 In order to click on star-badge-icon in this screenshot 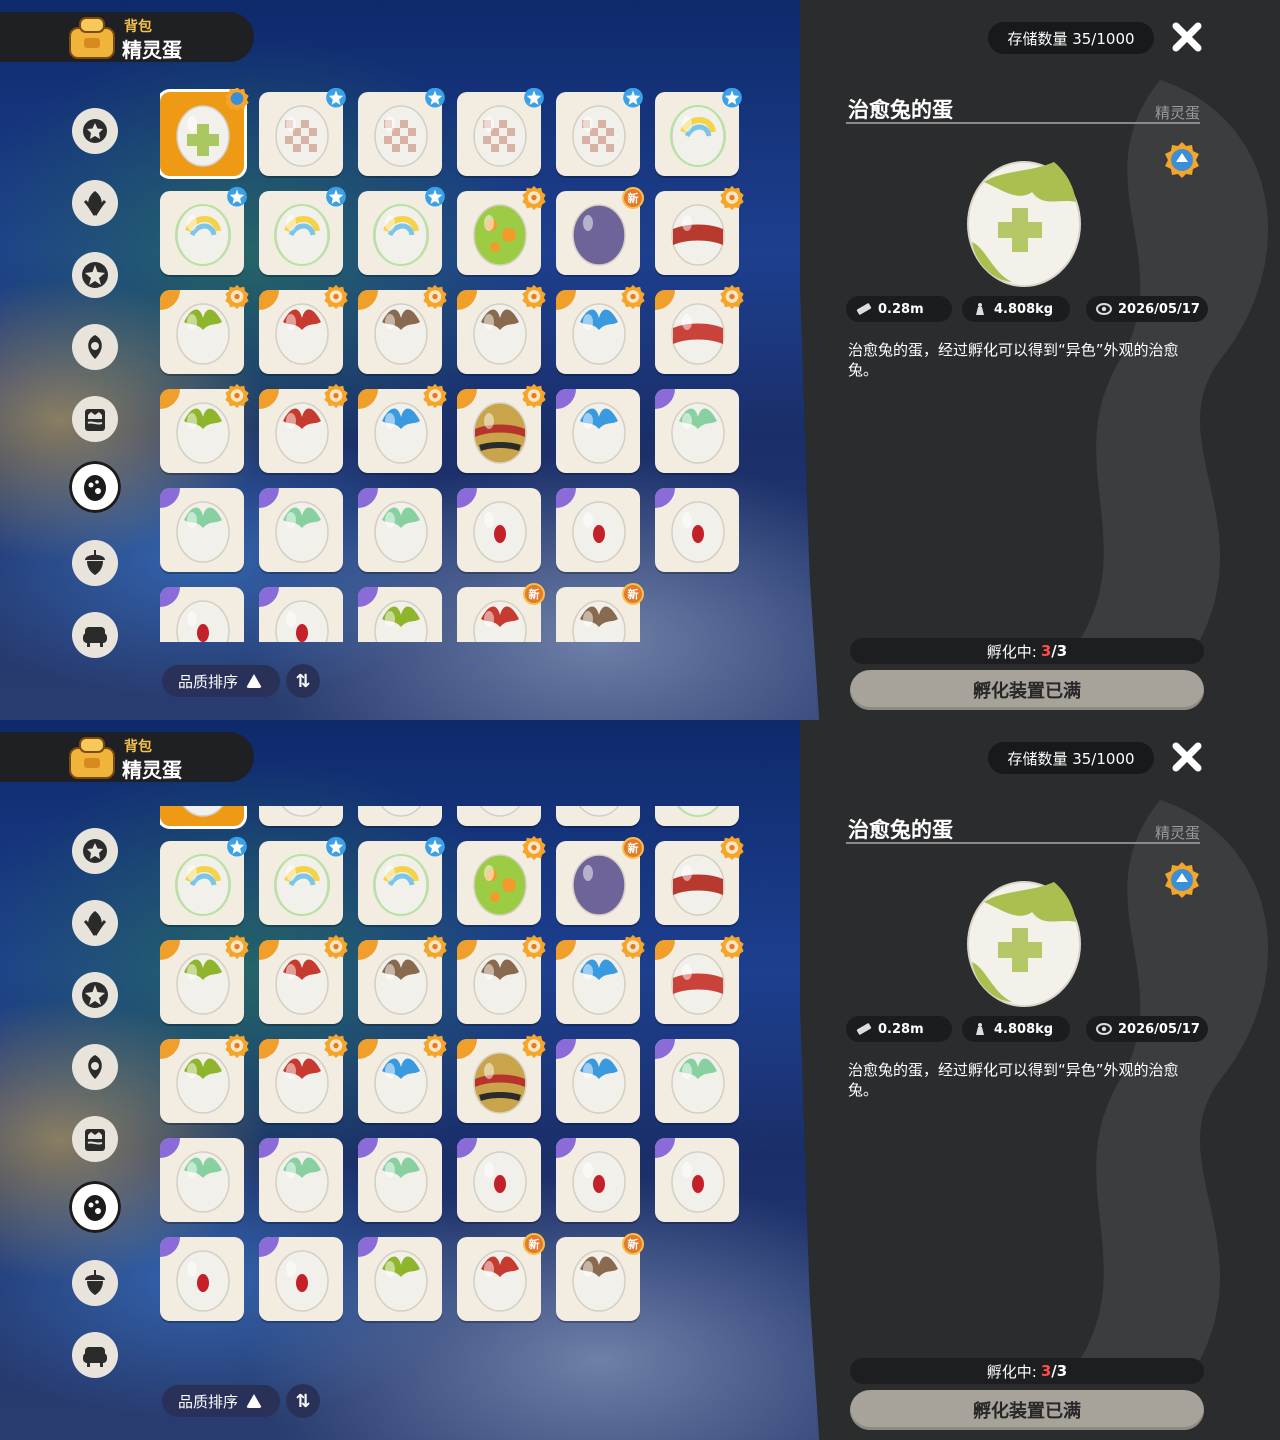, I will do `click(237, 846)`.